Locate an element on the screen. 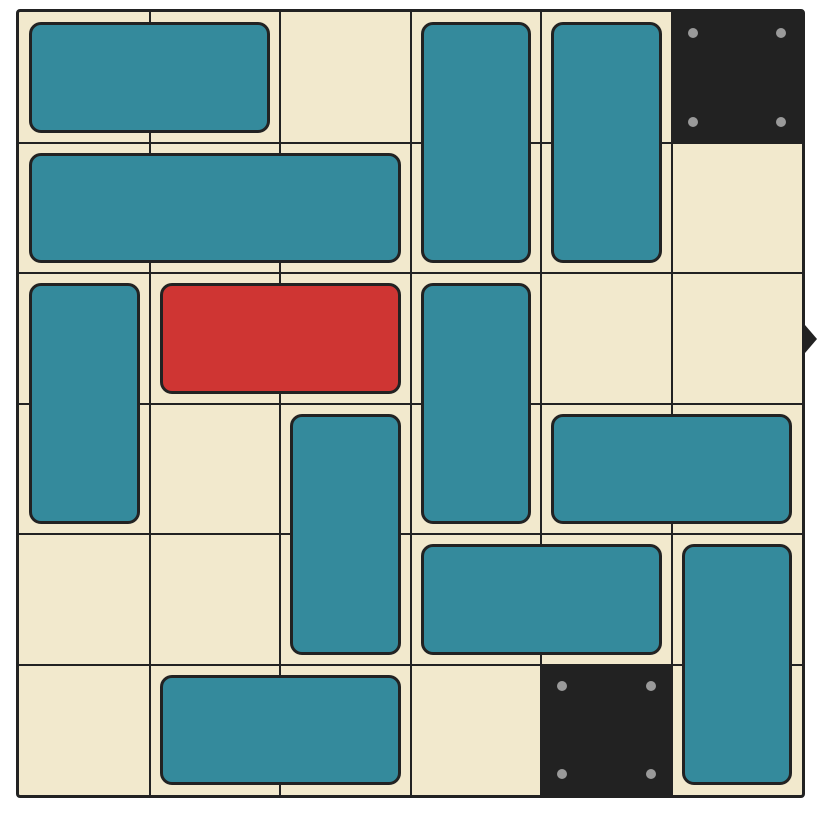 The height and width of the screenshot is (818, 833). exit-arrow-icon is located at coordinates (811, 339).